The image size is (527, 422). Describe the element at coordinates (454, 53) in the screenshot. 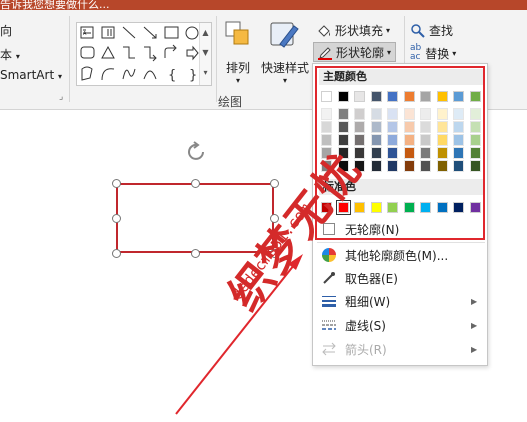

I see `replace-dropdown-icon: ▾` at that location.